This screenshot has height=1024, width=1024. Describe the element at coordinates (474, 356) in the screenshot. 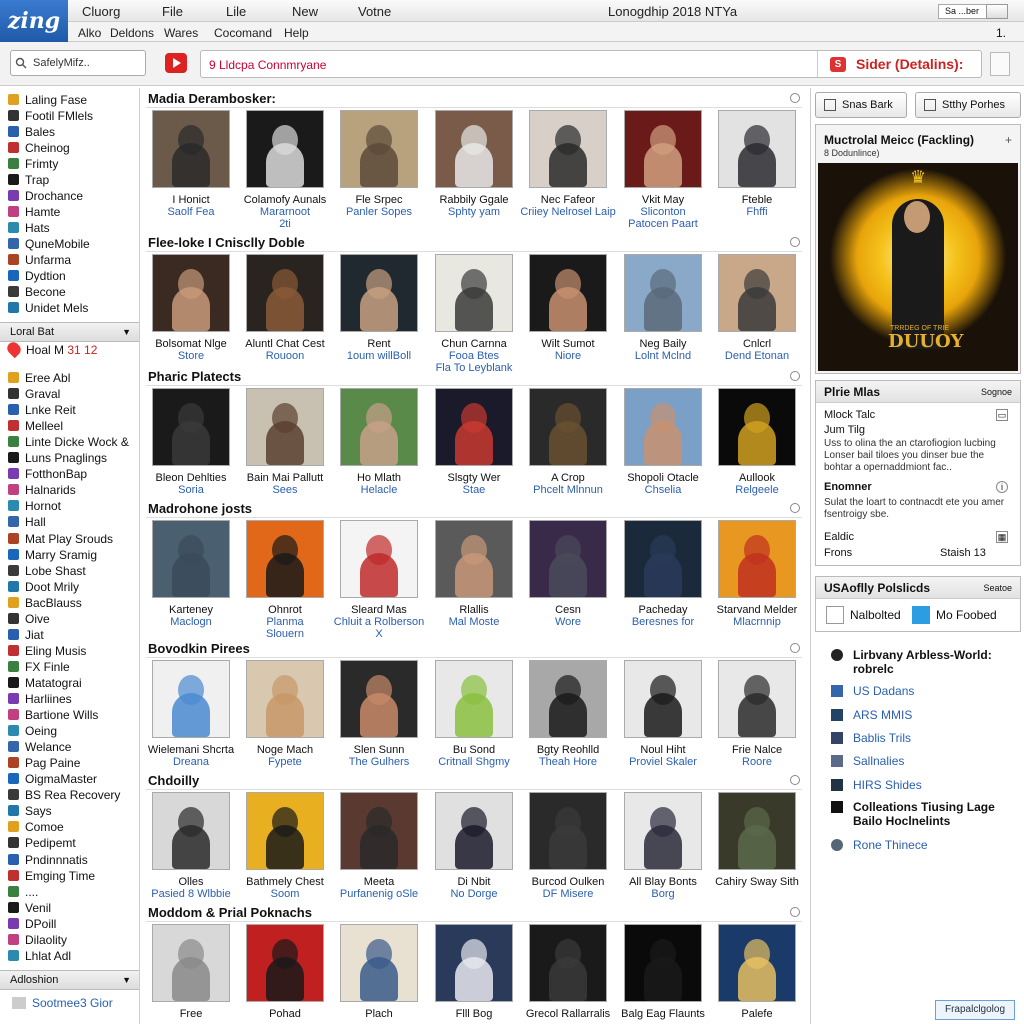

I see `media-subtitle: Fooa Btes` at that location.